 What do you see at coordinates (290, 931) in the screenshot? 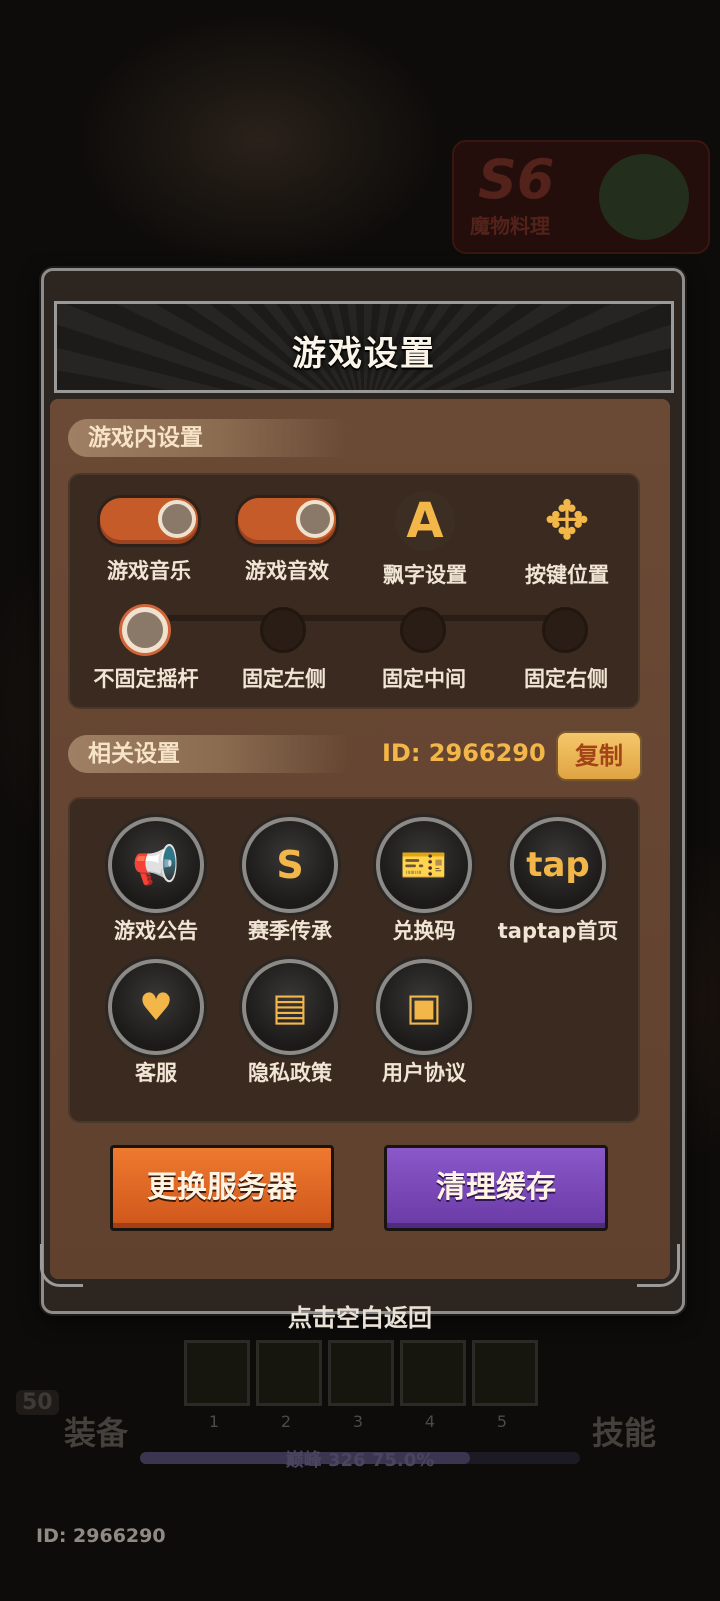
I see `season-inherit-label: 赛季传承` at bounding box center [290, 931].